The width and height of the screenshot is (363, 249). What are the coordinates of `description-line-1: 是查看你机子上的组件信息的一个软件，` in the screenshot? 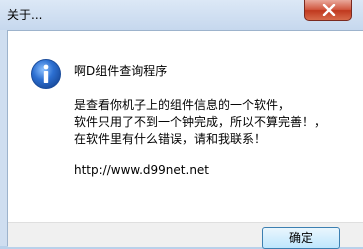 It's located at (182, 105).